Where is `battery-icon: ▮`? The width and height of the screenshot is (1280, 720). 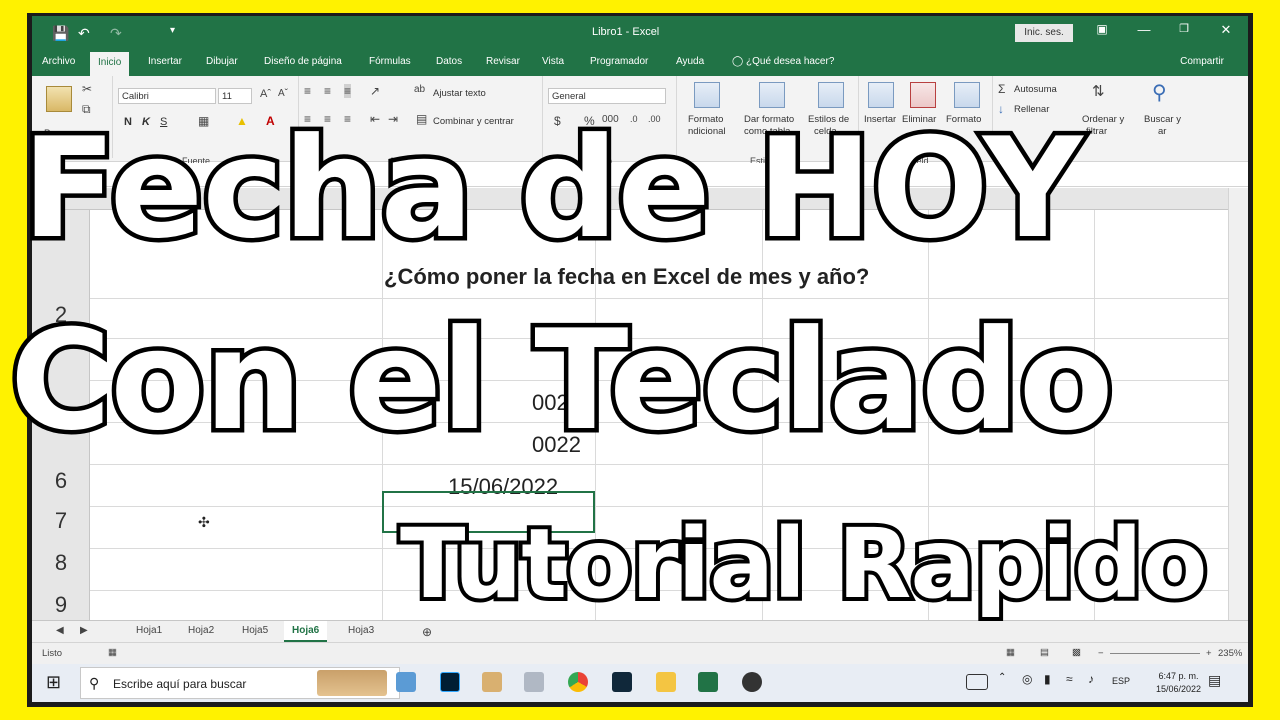 battery-icon: ▮ is located at coordinates (1054, 682).